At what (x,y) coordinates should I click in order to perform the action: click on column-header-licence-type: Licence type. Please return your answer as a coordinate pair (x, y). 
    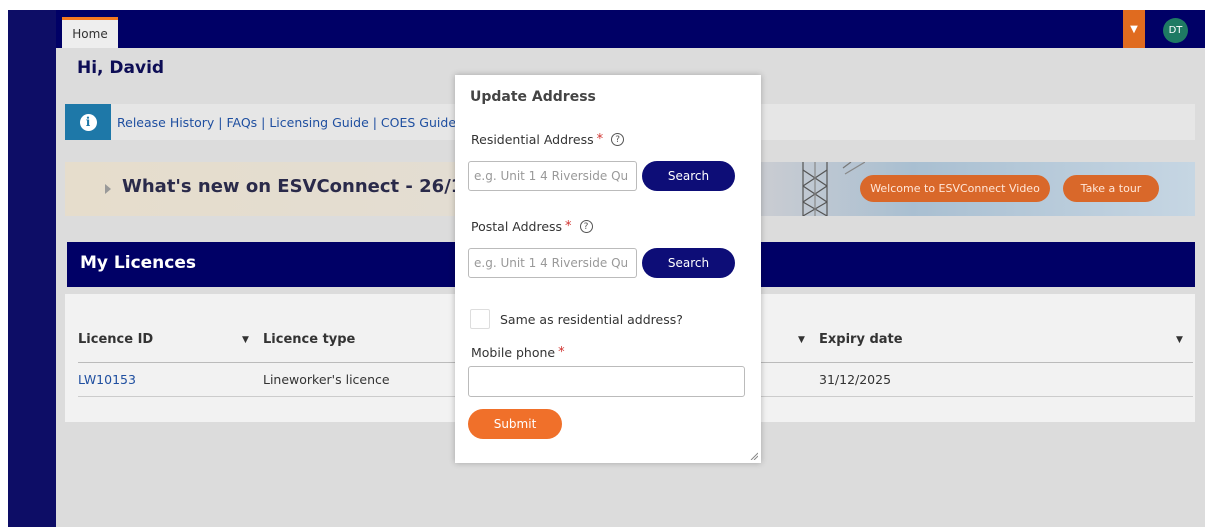
    Looking at the image, I should click on (309, 339).